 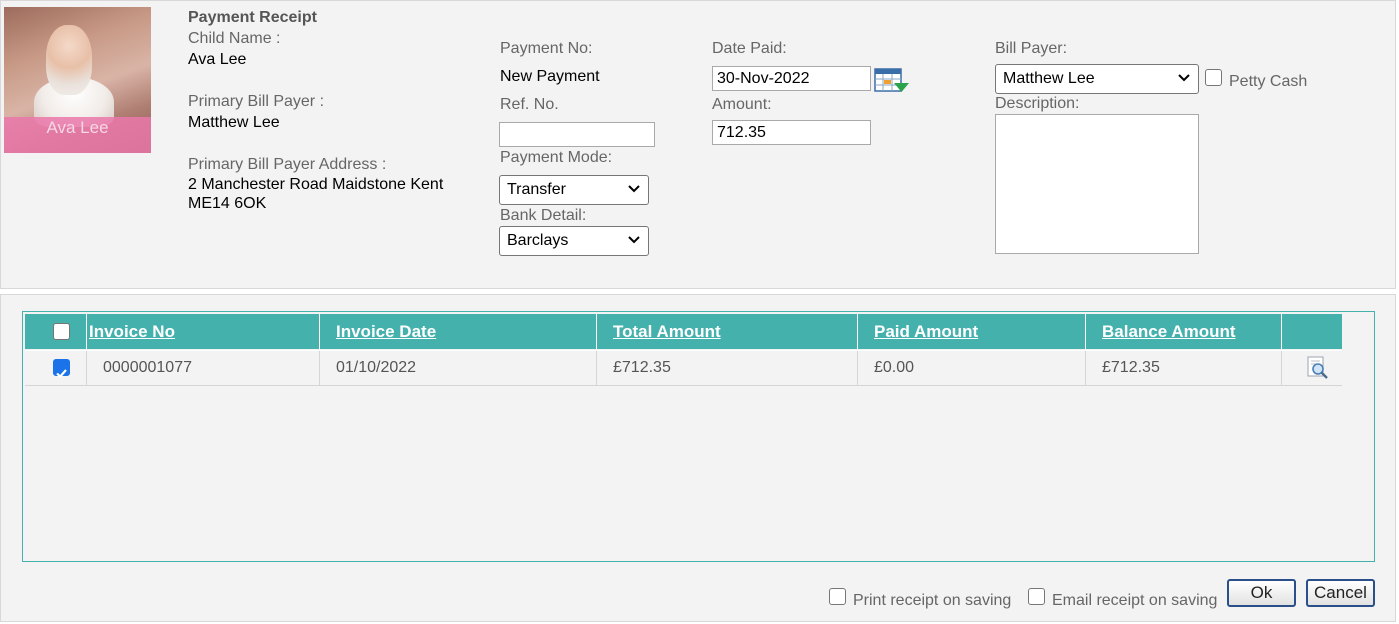 I want to click on total-amount-cell: £712.35, so click(x=727, y=368).